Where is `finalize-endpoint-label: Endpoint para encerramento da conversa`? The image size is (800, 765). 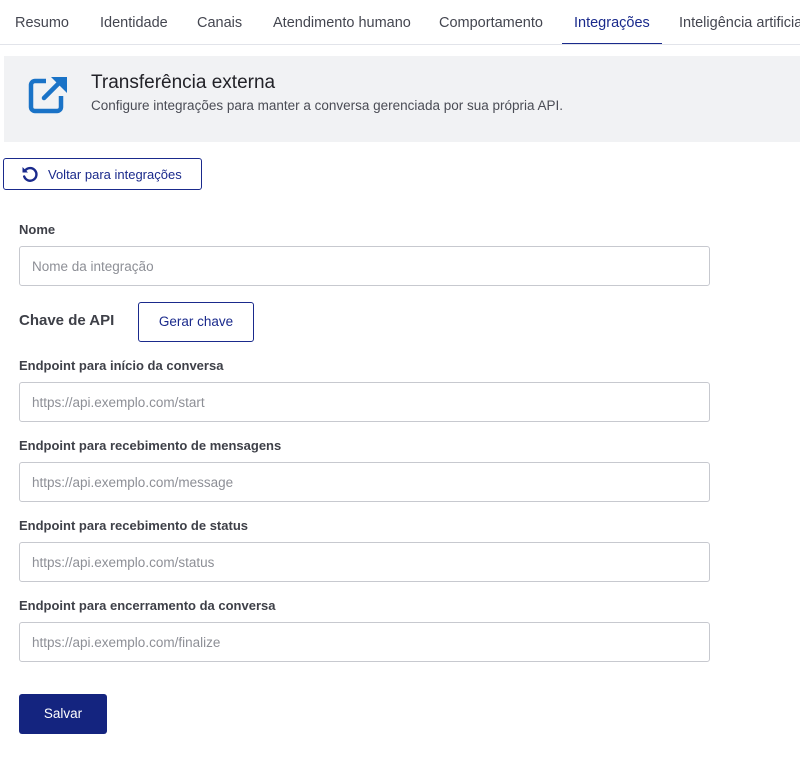 finalize-endpoint-label: Endpoint para encerramento da conversa is located at coordinates (147, 605).